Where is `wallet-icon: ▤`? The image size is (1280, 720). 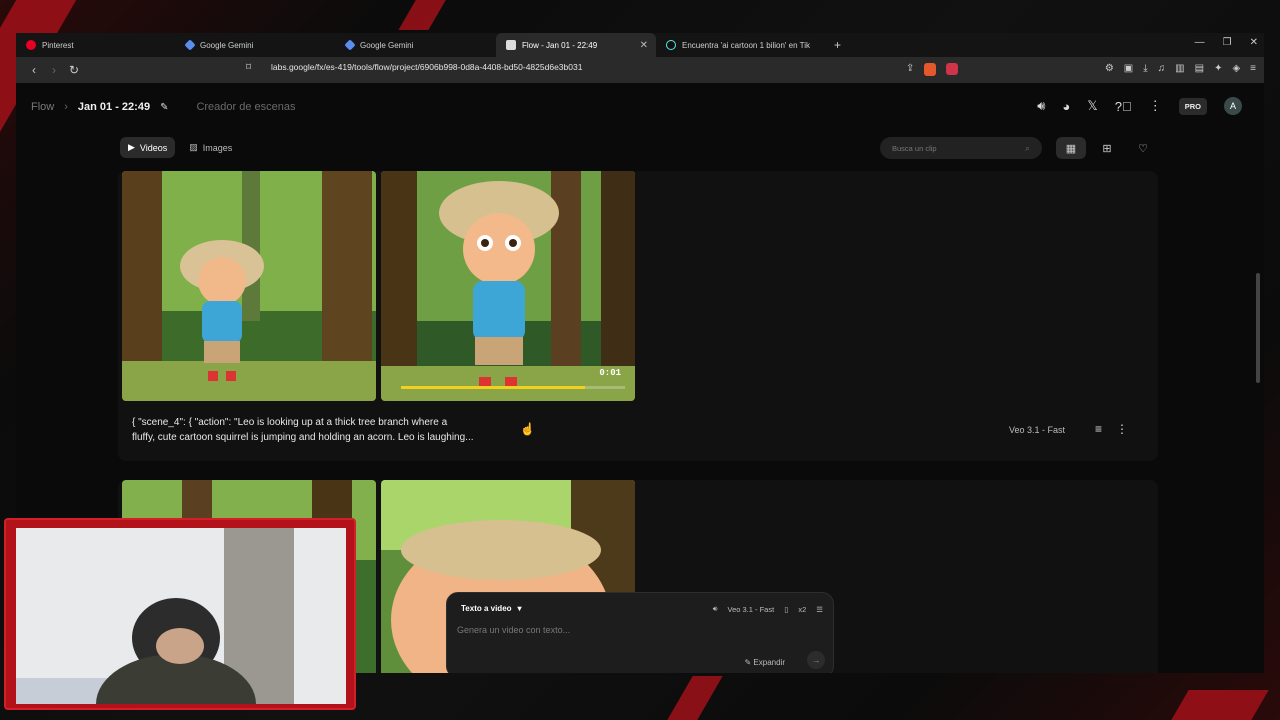
wallet-icon: ▤ is located at coordinates (1199, 68).